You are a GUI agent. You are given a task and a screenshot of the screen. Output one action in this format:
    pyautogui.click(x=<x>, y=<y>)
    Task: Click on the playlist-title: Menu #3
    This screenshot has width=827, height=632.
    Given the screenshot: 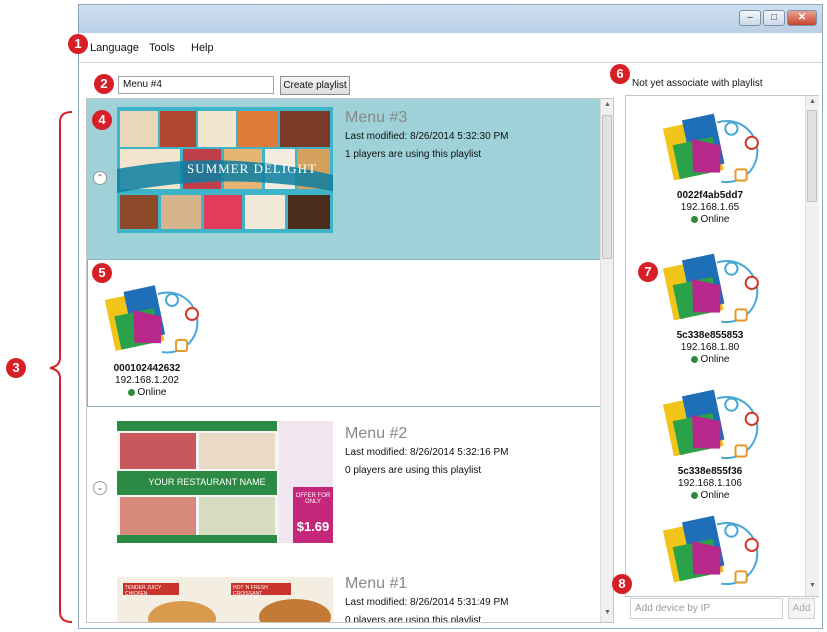 What is the action you would take?
    pyautogui.click(x=376, y=117)
    